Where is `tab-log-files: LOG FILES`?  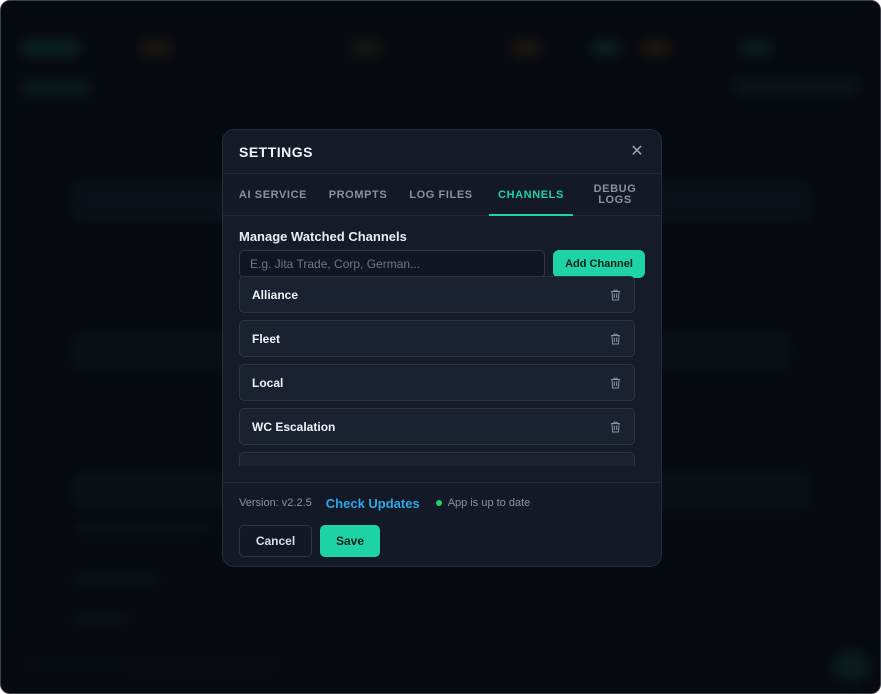
tab-log-files: LOG FILES is located at coordinates (441, 195).